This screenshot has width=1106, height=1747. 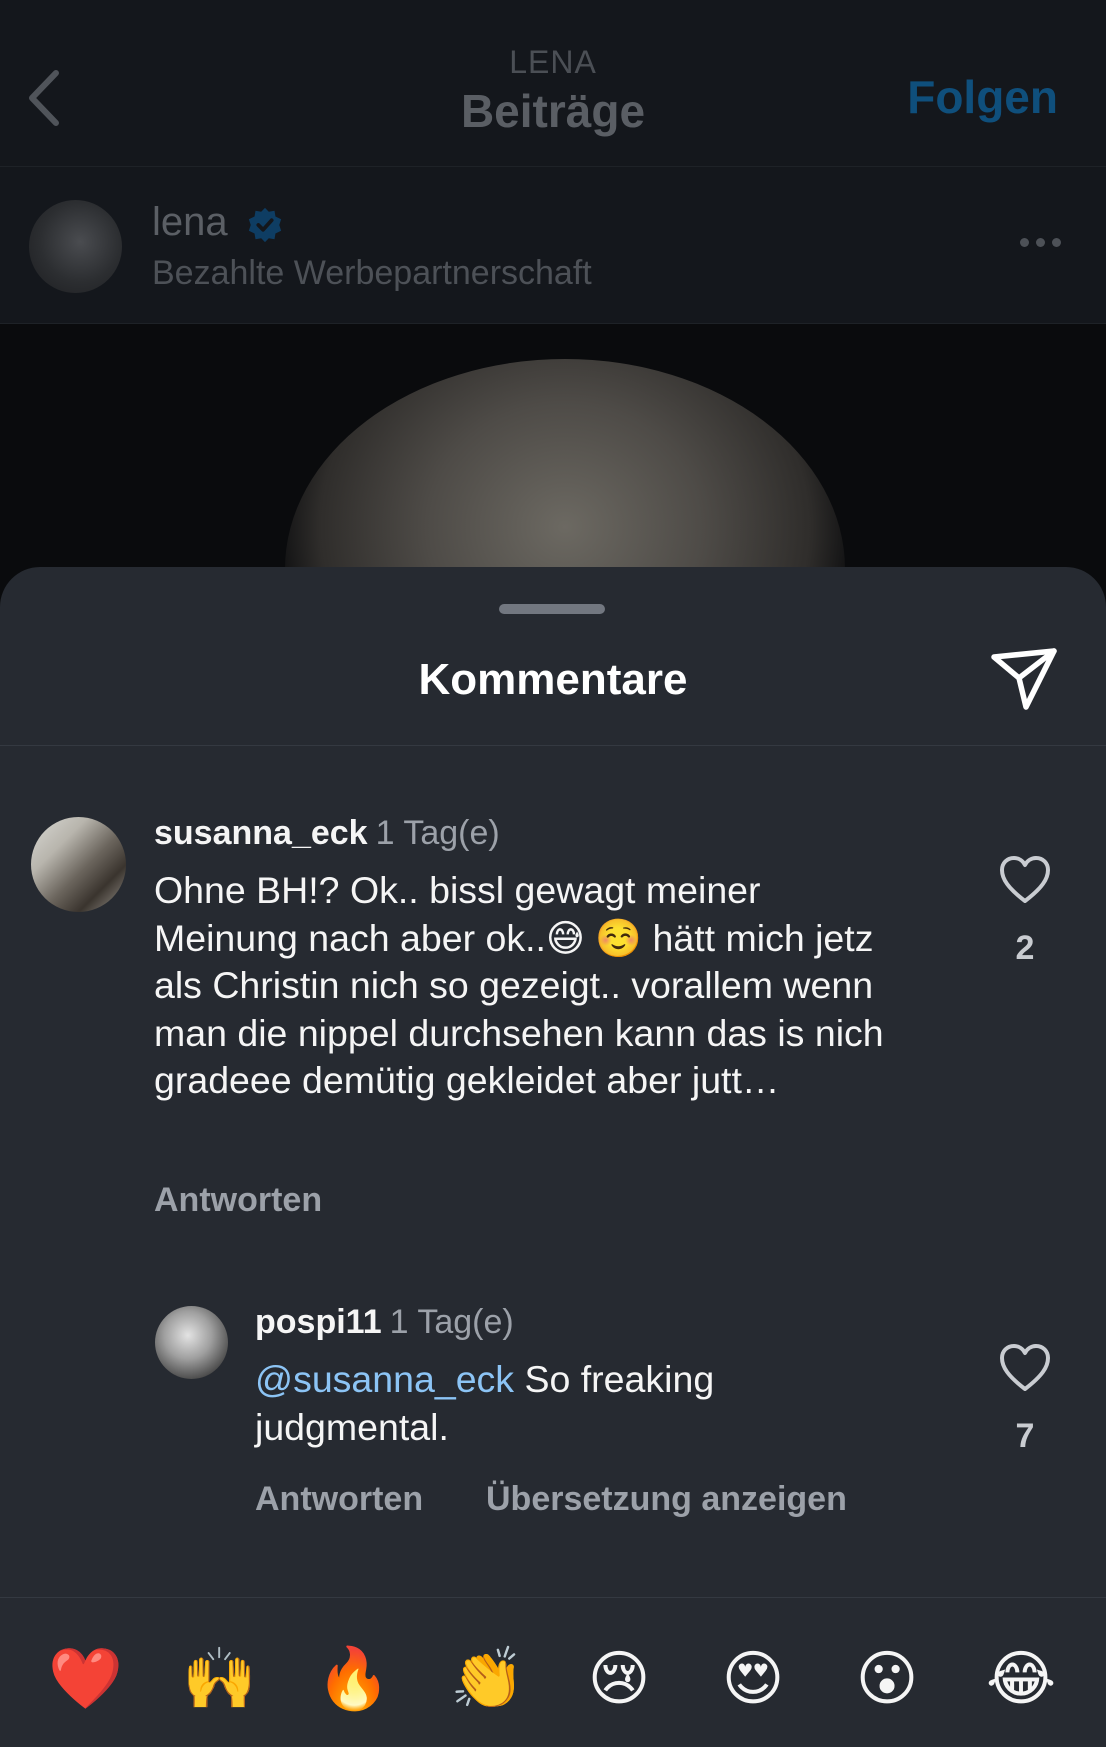 What do you see at coordinates (85, 1679) in the screenshot?
I see `reaction-heart-emoji: ❤️` at bounding box center [85, 1679].